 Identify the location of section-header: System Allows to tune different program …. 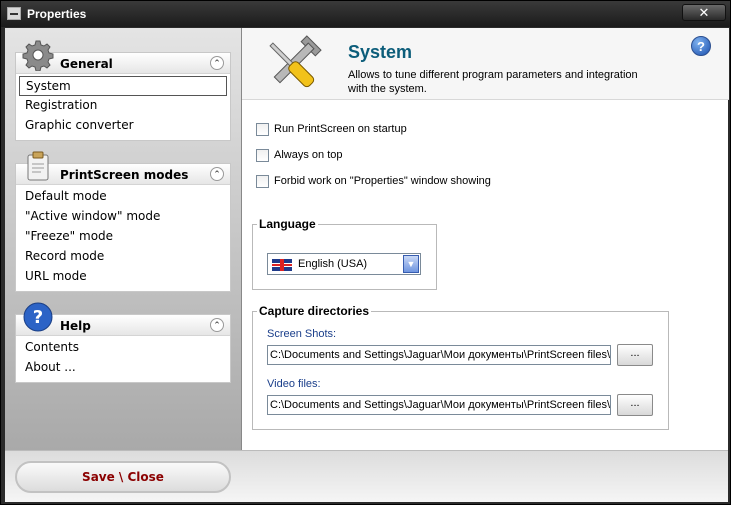
(485, 64).